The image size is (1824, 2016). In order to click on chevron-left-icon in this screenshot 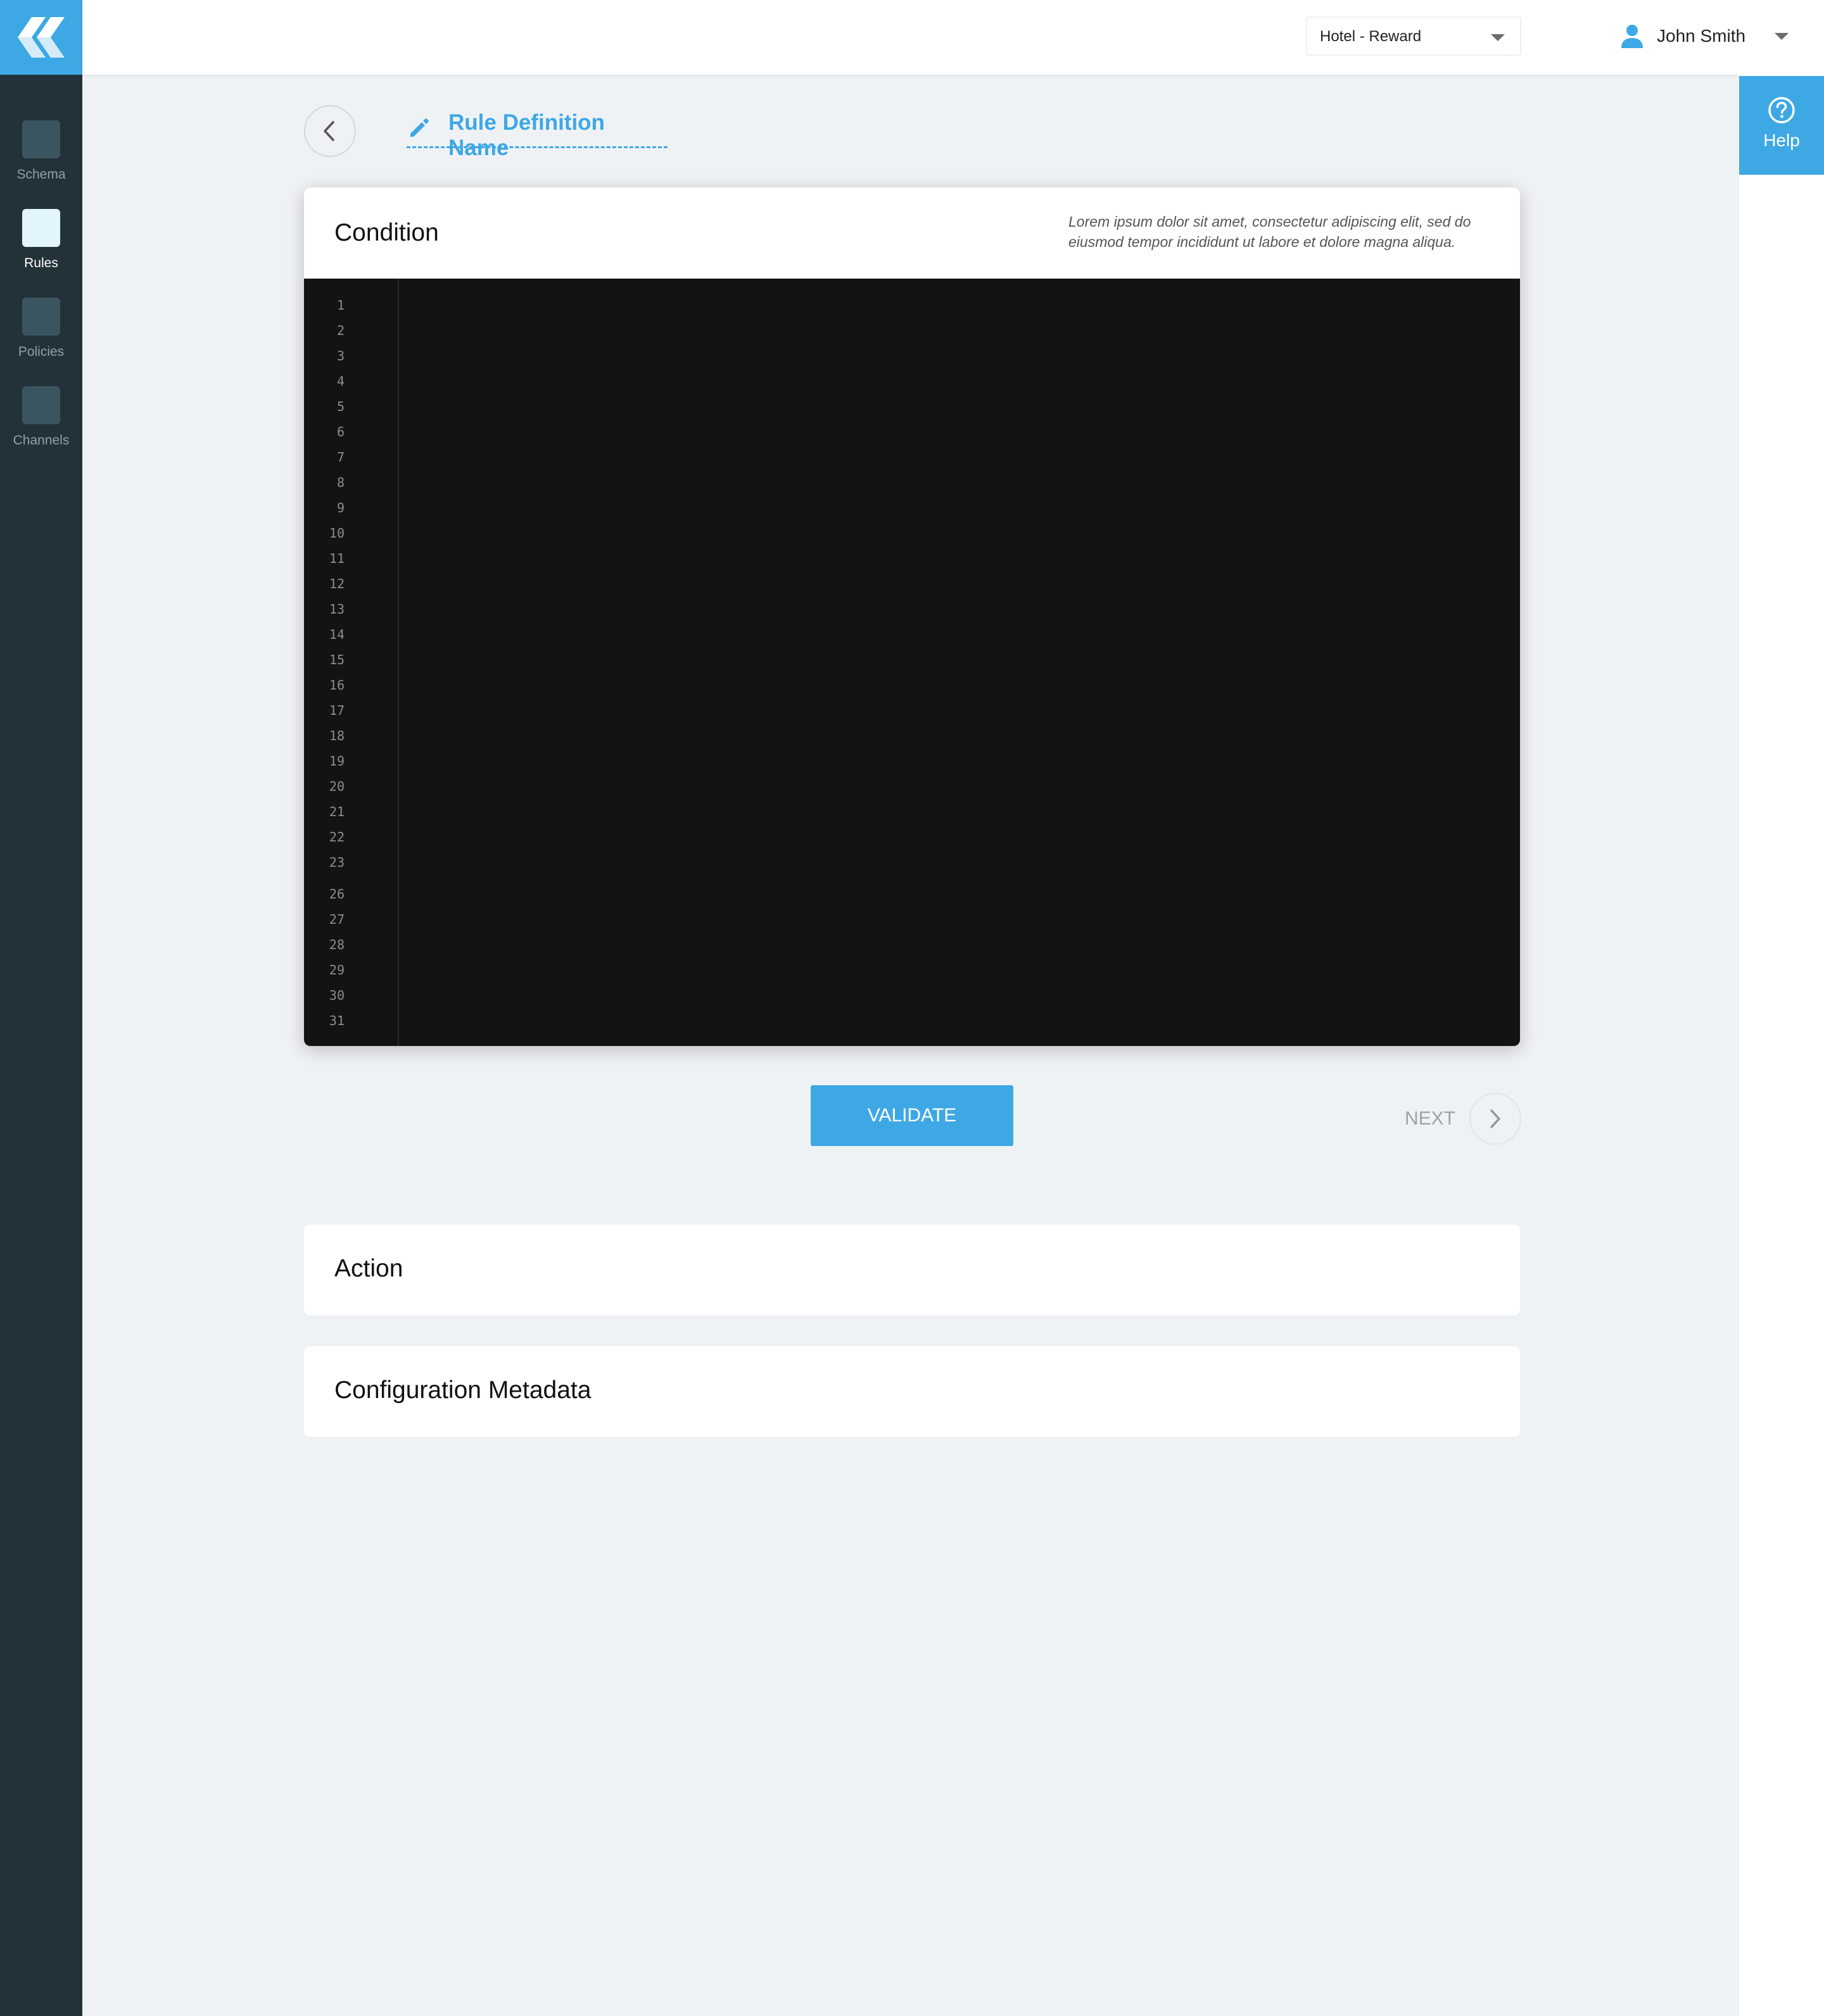, I will do `click(329, 131)`.